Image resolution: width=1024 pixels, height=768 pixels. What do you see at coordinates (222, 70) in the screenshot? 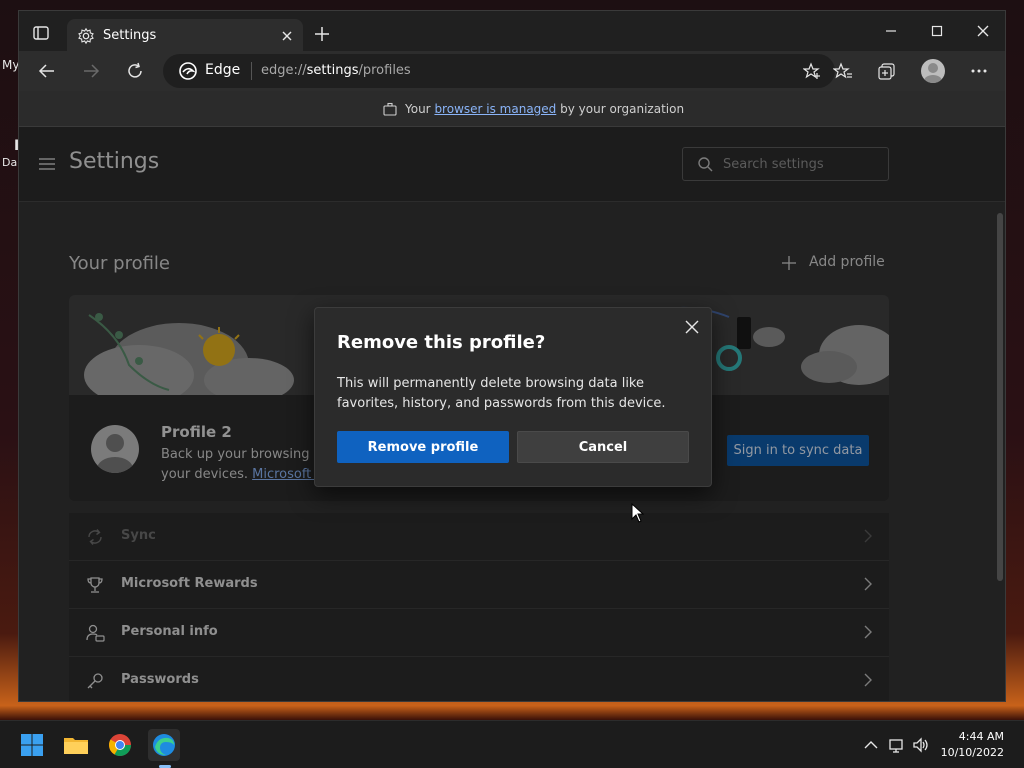
I see `address-brand: Edge` at bounding box center [222, 70].